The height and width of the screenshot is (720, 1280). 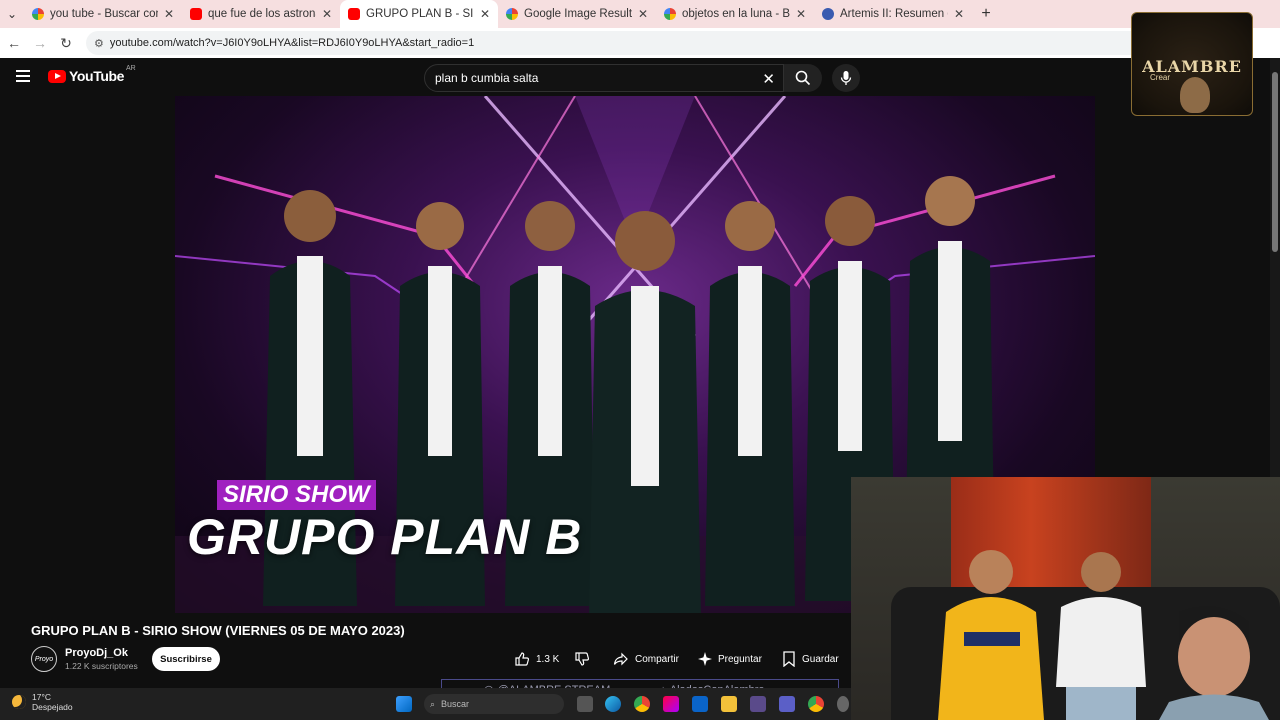 I want to click on taskbar: 17°C Despejado ⌕ Buscar, so click(x=425, y=704).